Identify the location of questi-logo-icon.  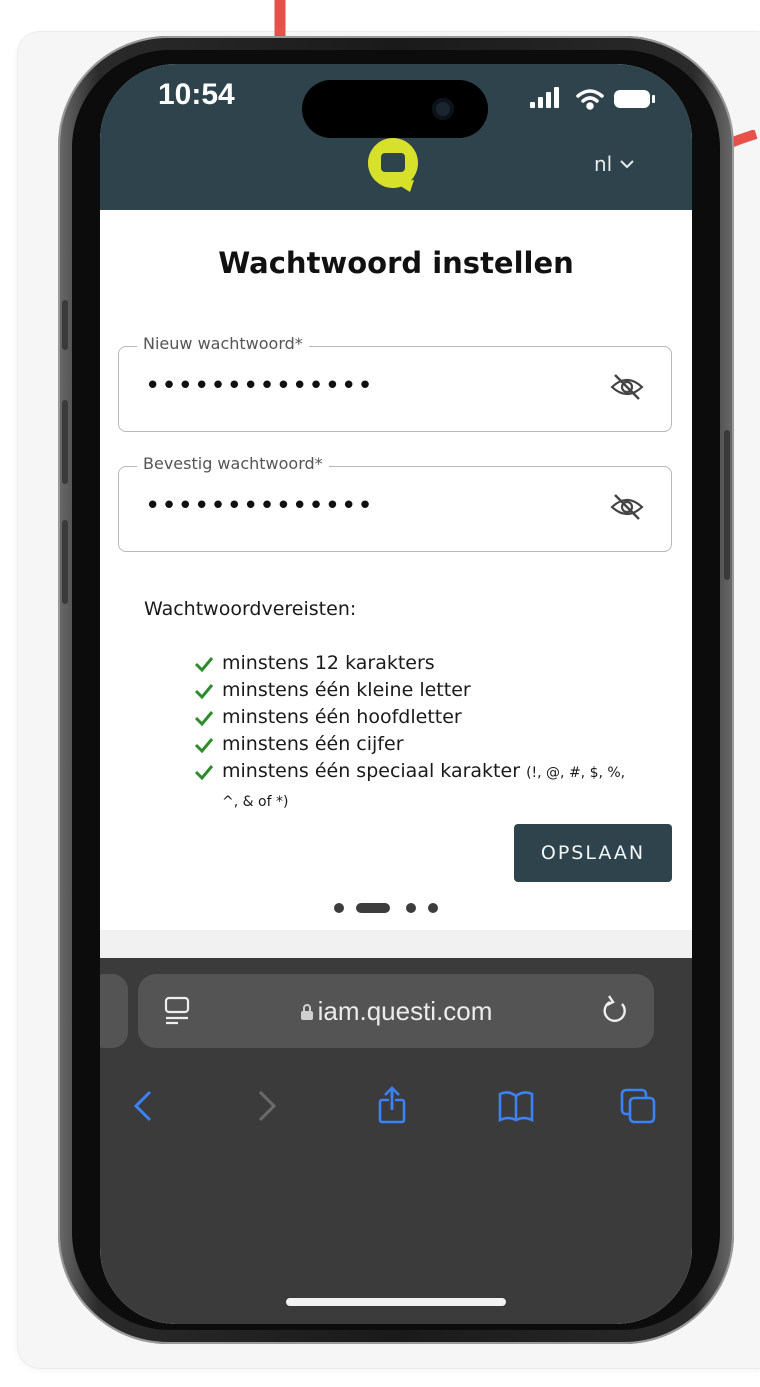
(393, 165).